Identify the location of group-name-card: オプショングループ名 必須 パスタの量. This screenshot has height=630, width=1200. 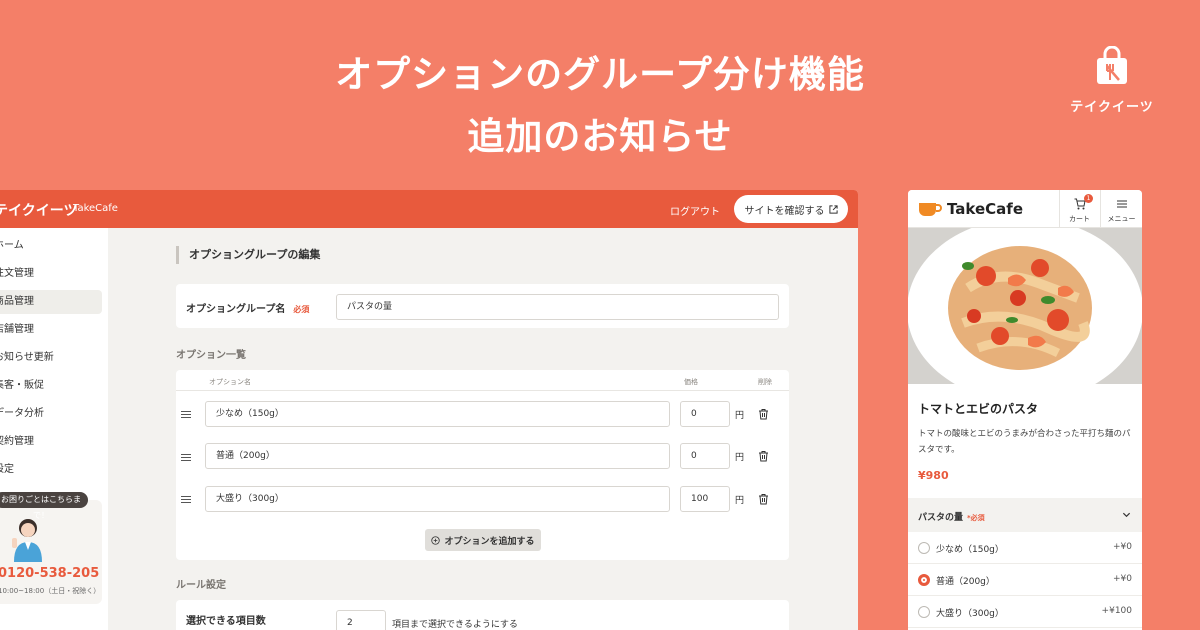
(482, 306).